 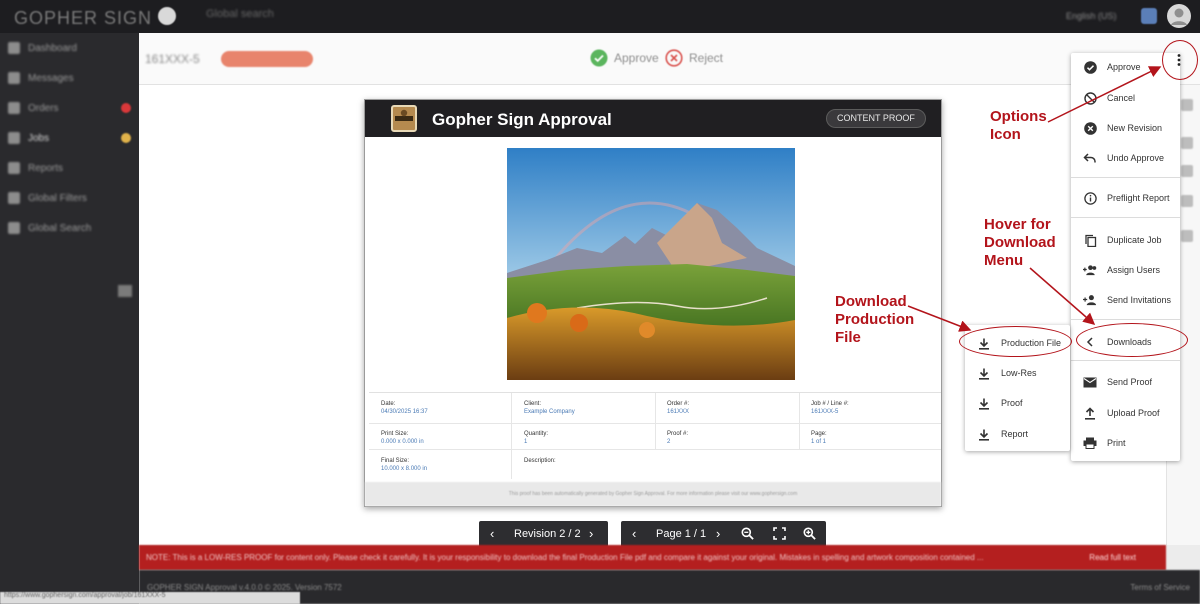 I want to click on avatar, so click(x=1179, y=16).